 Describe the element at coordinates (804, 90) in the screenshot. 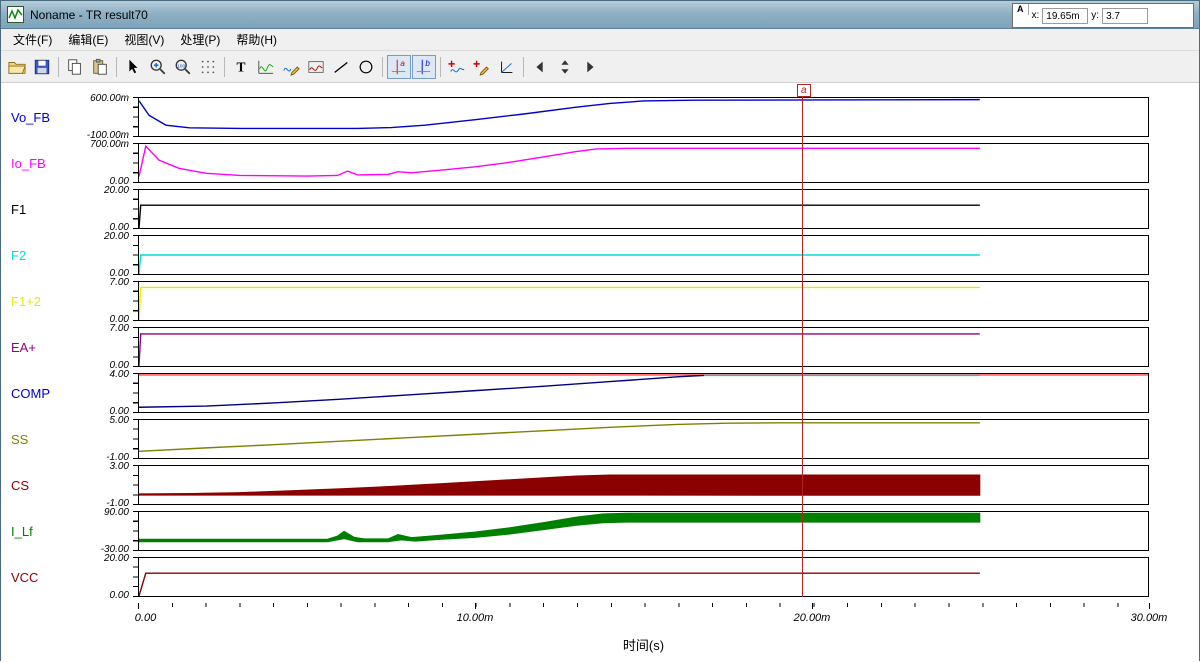

I see `cursor-flag-a: a` at that location.